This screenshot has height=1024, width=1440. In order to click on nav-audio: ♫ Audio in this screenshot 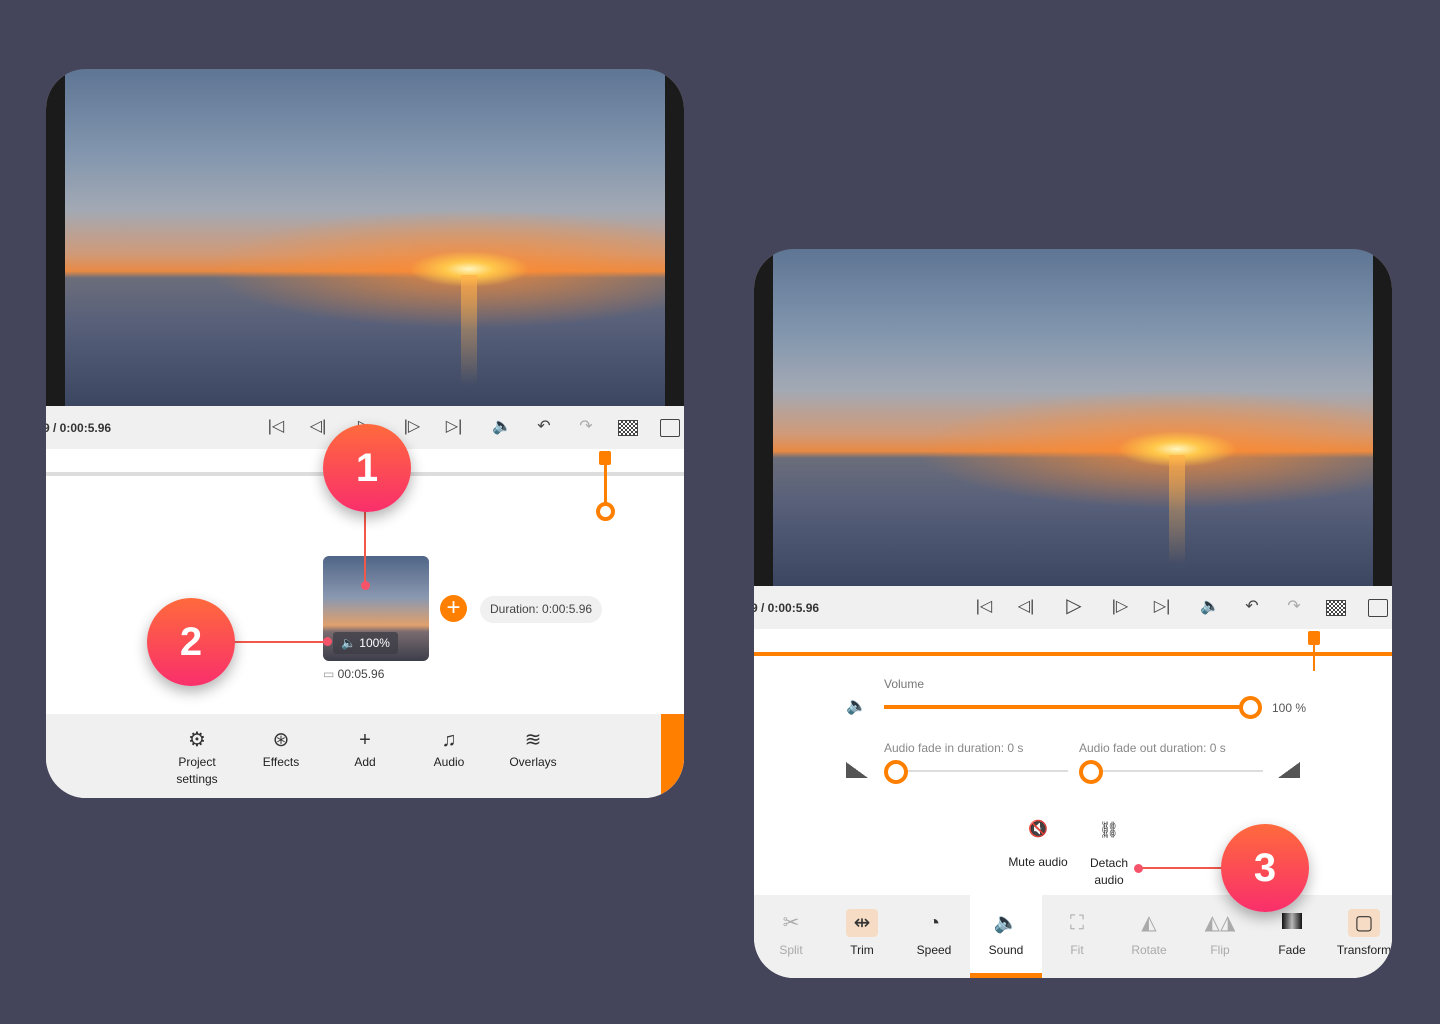, I will do `click(449, 748)`.